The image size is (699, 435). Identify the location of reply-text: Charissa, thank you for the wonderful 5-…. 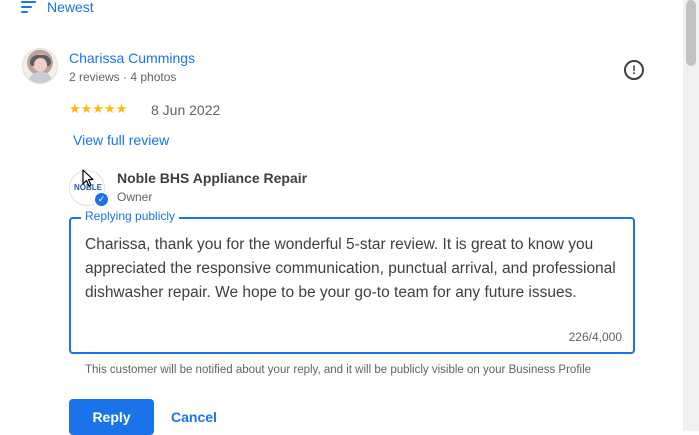
(355, 269).